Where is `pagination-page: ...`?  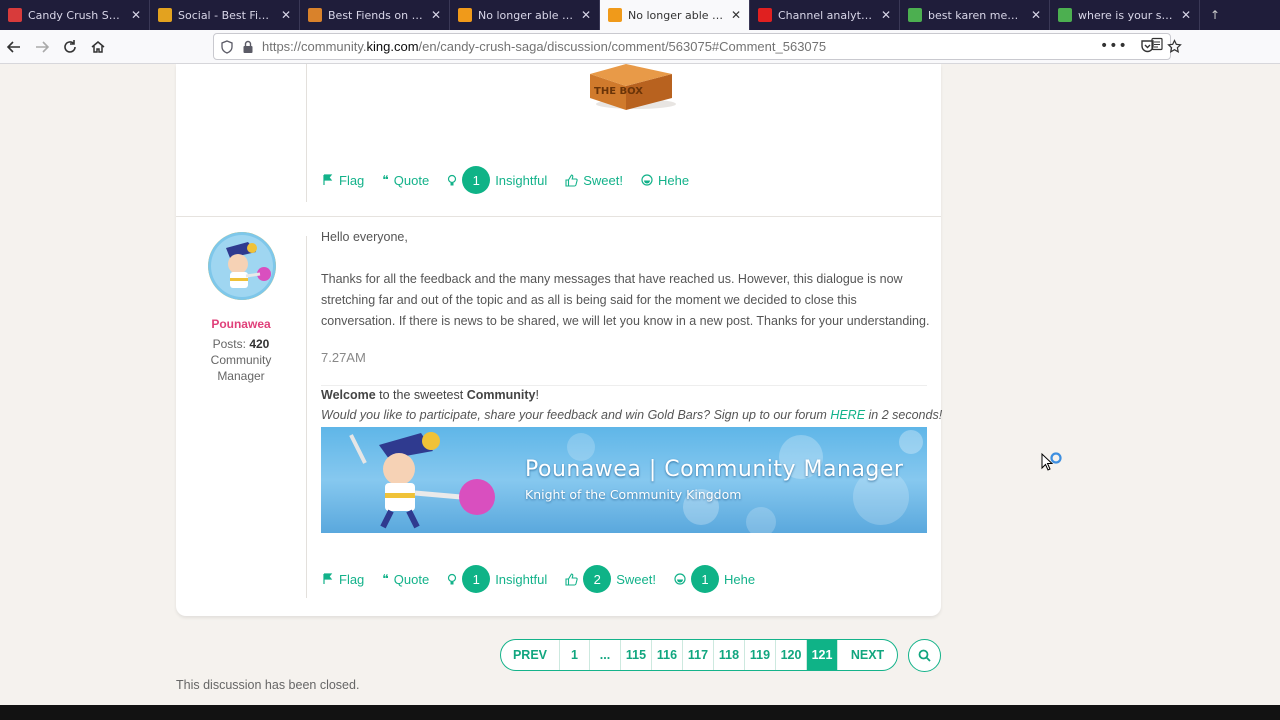
pagination-page: ... is located at coordinates (605, 655).